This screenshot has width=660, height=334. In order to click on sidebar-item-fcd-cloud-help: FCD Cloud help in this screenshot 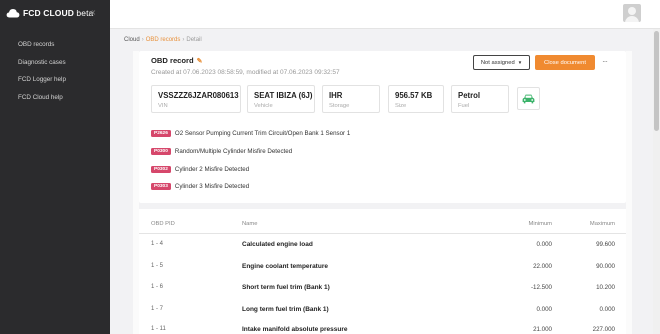, I will do `click(55, 98)`.